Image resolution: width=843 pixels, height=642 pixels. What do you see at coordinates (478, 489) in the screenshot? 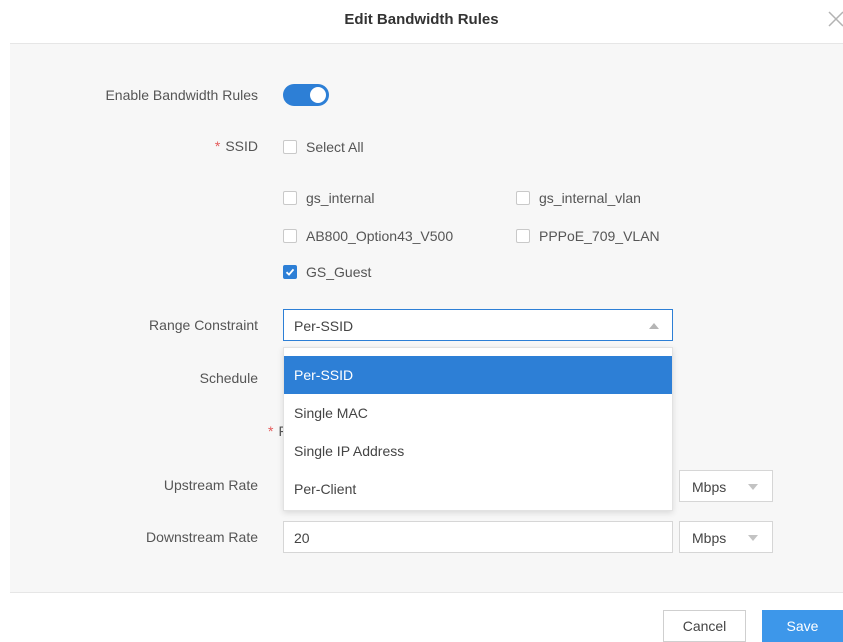
I see `dropdown-option-per-client: Per-Client` at bounding box center [478, 489].